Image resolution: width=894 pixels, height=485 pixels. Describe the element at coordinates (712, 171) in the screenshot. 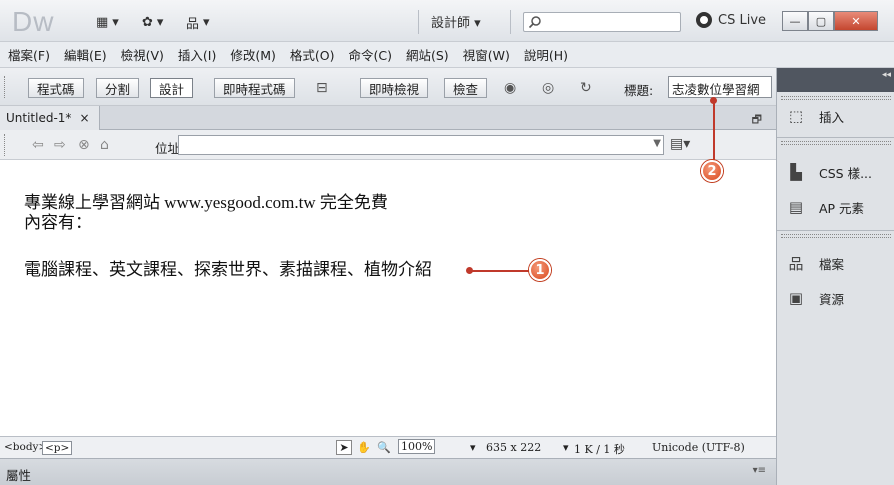

I see `callout-2: 2` at that location.